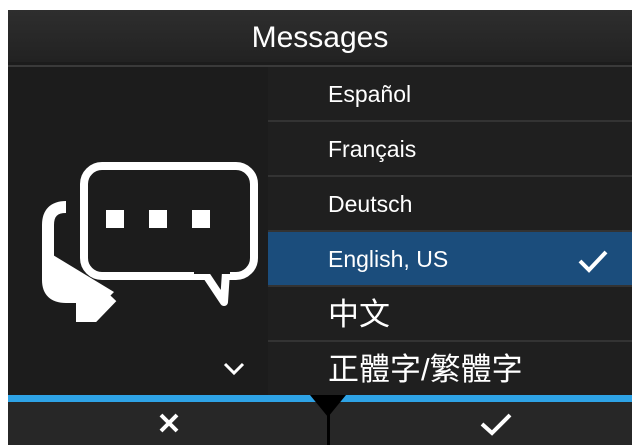 The image size is (640, 445). Describe the element at coordinates (234, 369) in the screenshot. I see `chevron-down-icon` at that location.